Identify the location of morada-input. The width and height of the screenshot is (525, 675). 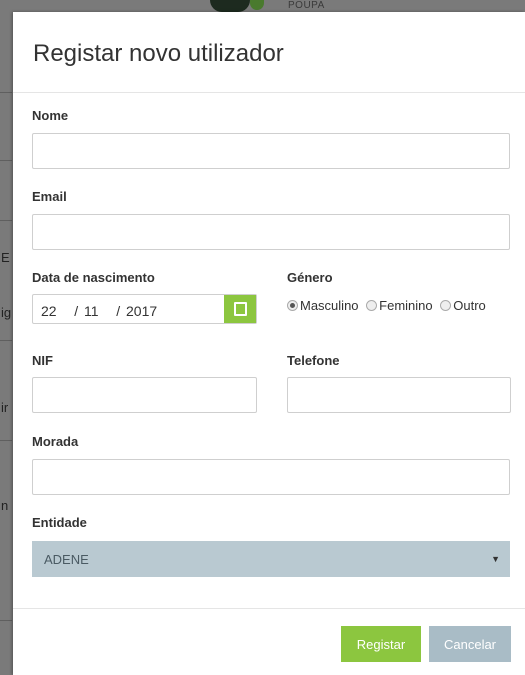
(271, 477).